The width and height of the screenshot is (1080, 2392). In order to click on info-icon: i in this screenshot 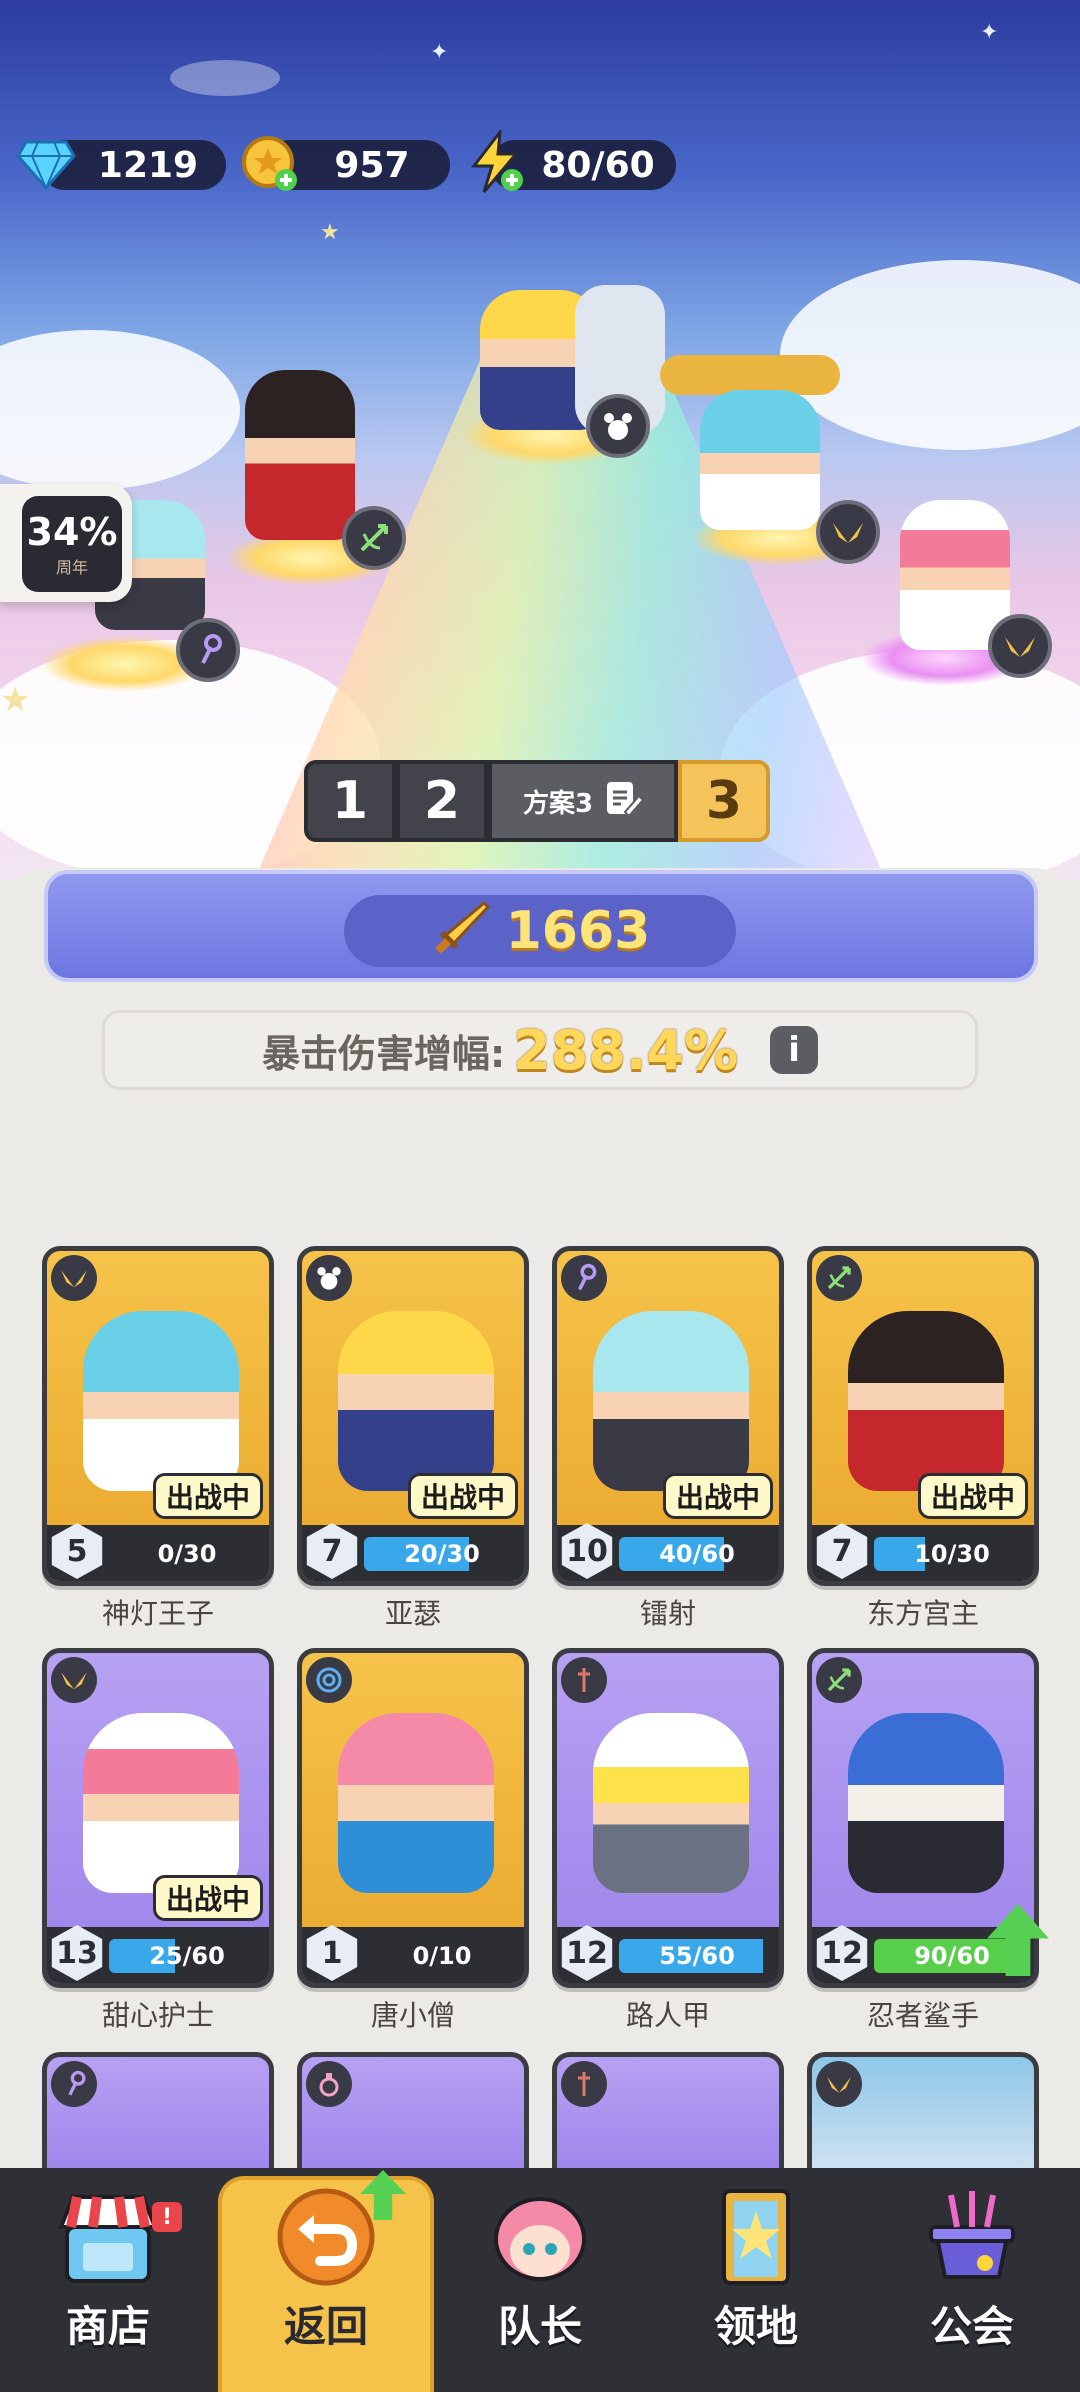, I will do `click(794, 1050)`.